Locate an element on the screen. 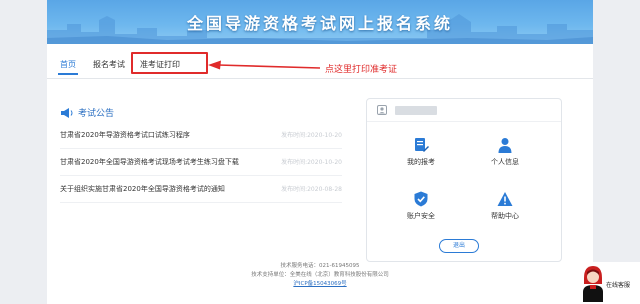  notice-time: 发布时间:2020-08-28 is located at coordinates (311, 189).